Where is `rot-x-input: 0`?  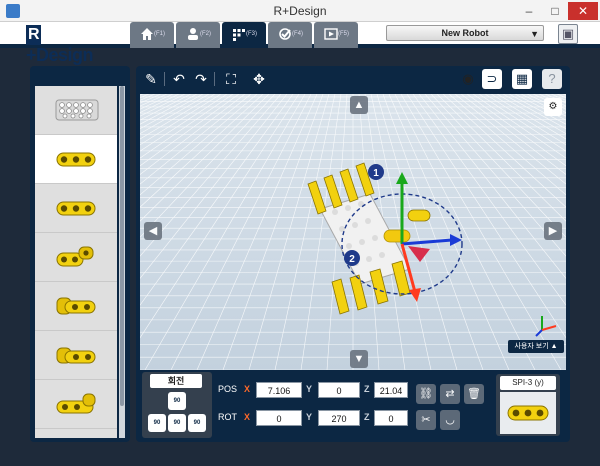 rot-x-input: 0 is located at coordinates (279, 418).